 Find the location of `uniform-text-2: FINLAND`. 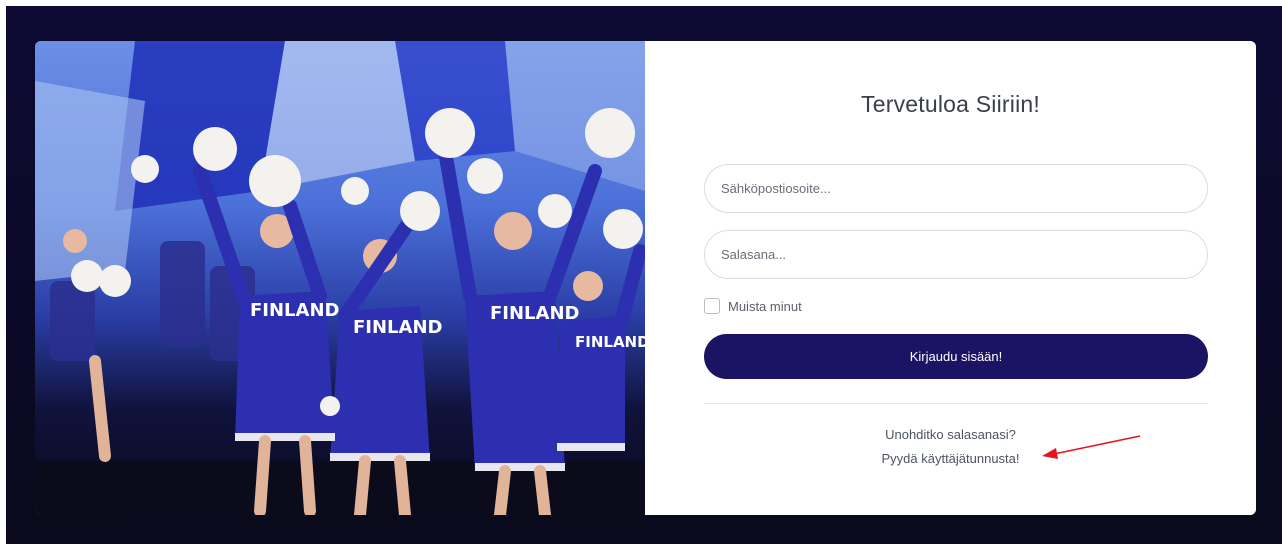

uniform-text-2: FINLAND is located at coordinates (397, 327).